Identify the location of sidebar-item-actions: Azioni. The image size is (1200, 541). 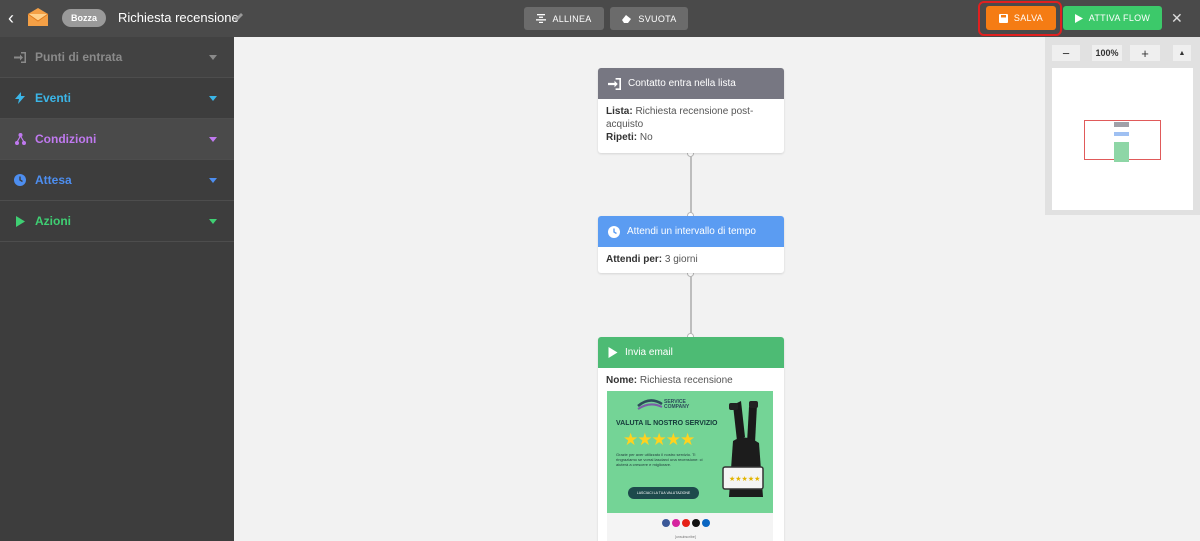
(117, 221).